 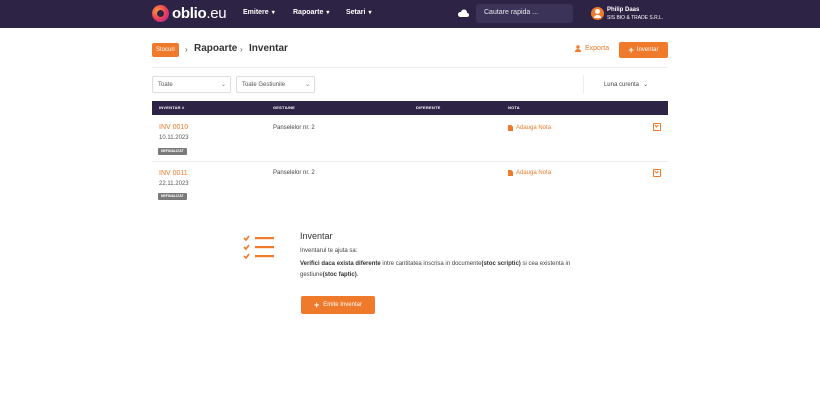 What do you see at coordinates (258, 247) in the screenshot?
I see `checklist-icon` at bounding box center [258, 247].